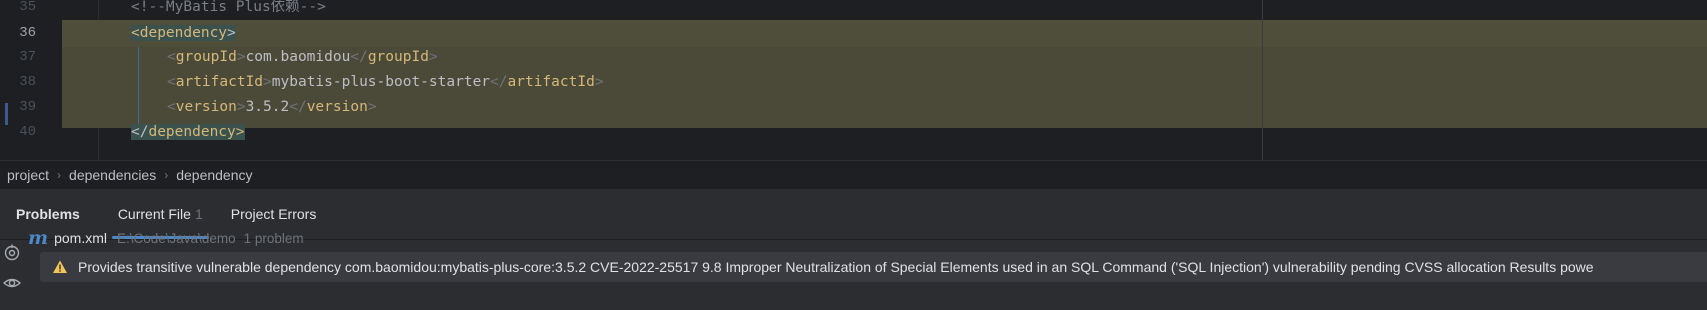  What do you see at coordinates (27, 82) in the screenshot?
I see `line-number: 38` at bounding box center [27, 82].